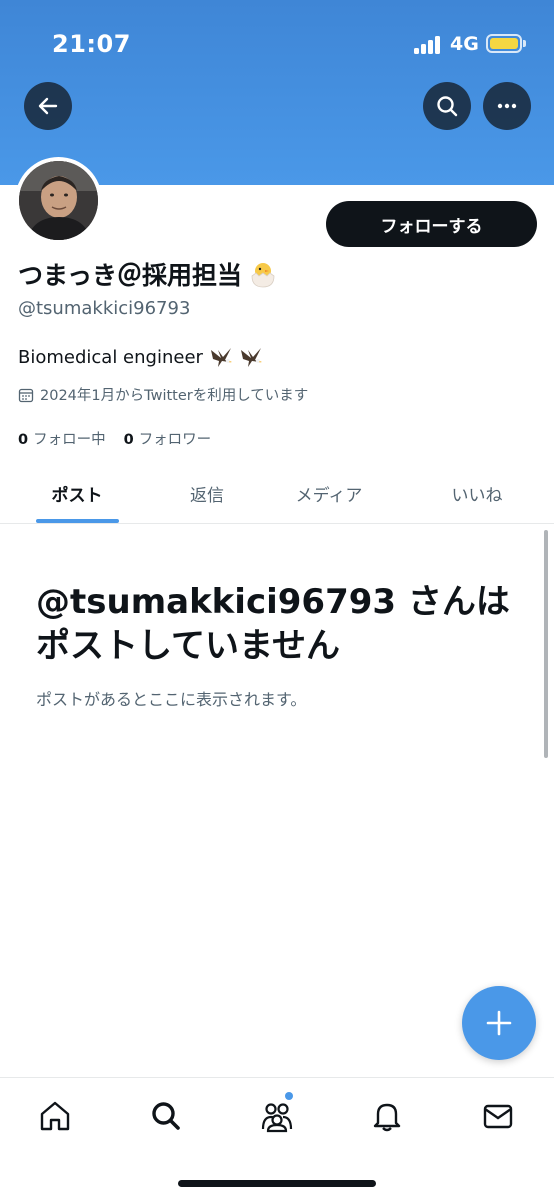  What do you see at coordinates (431, 224) in the screenshot?
I see `follow-button: フォローする` at bounding box center [431, 224].